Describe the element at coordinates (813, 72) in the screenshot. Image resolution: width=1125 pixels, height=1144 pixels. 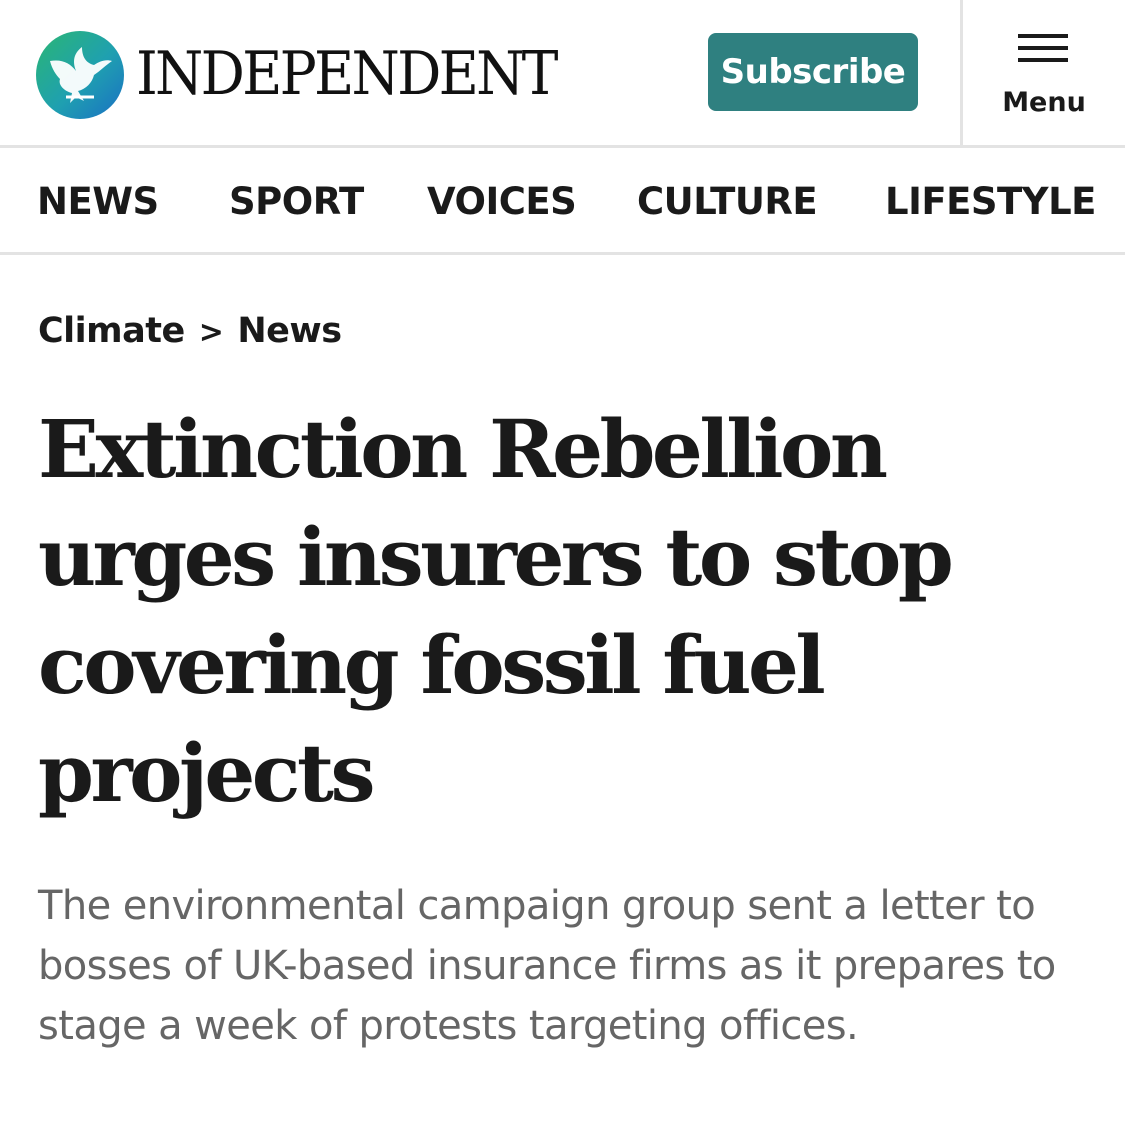
I see `subscribe-button: Subscribe` at that location.